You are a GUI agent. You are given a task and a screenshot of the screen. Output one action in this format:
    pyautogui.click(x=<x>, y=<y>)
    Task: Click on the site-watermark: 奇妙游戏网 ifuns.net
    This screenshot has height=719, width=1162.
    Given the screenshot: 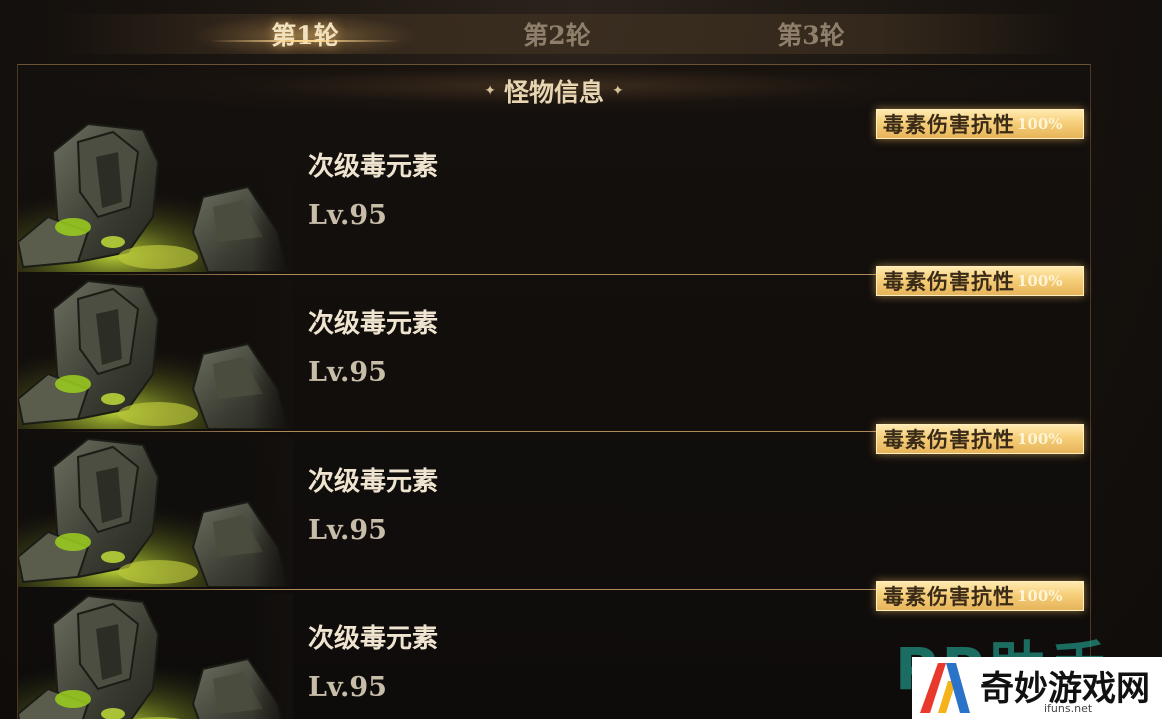 What is the action you would take?
    pyautogui.click(x=1037, y=688)
    